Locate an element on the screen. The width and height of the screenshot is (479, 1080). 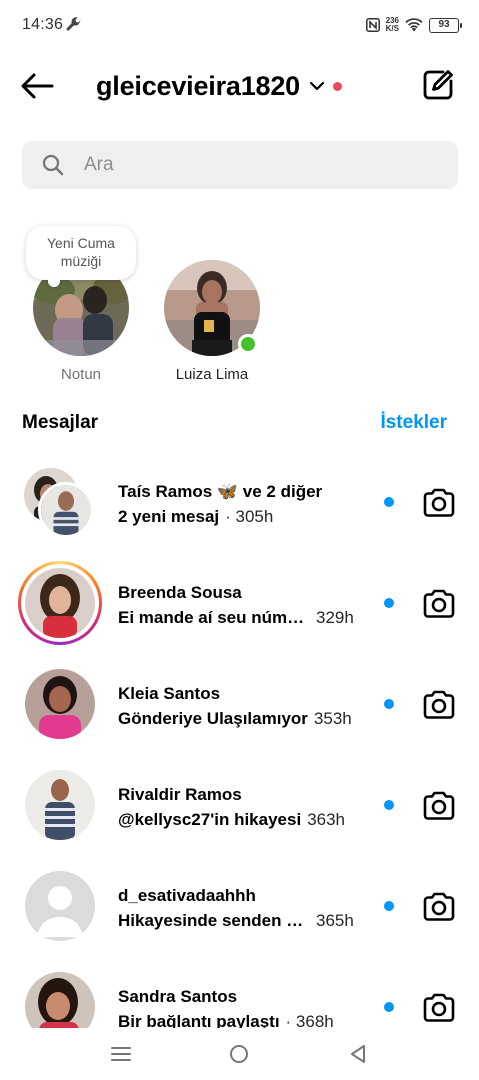
note-bubble: Yeni Cuma müziği is located at coordinates (81, 256).